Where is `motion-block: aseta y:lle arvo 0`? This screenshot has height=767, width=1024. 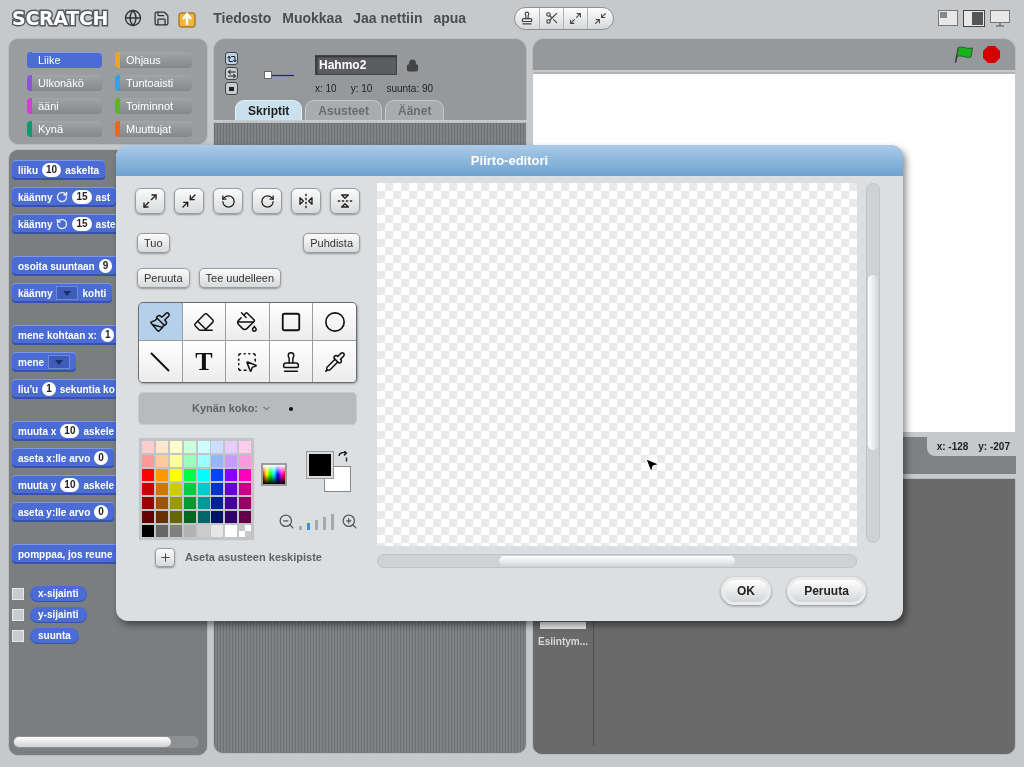 motion-block: aseta y:lle arvo 0 is located at coordinates (63, 512).